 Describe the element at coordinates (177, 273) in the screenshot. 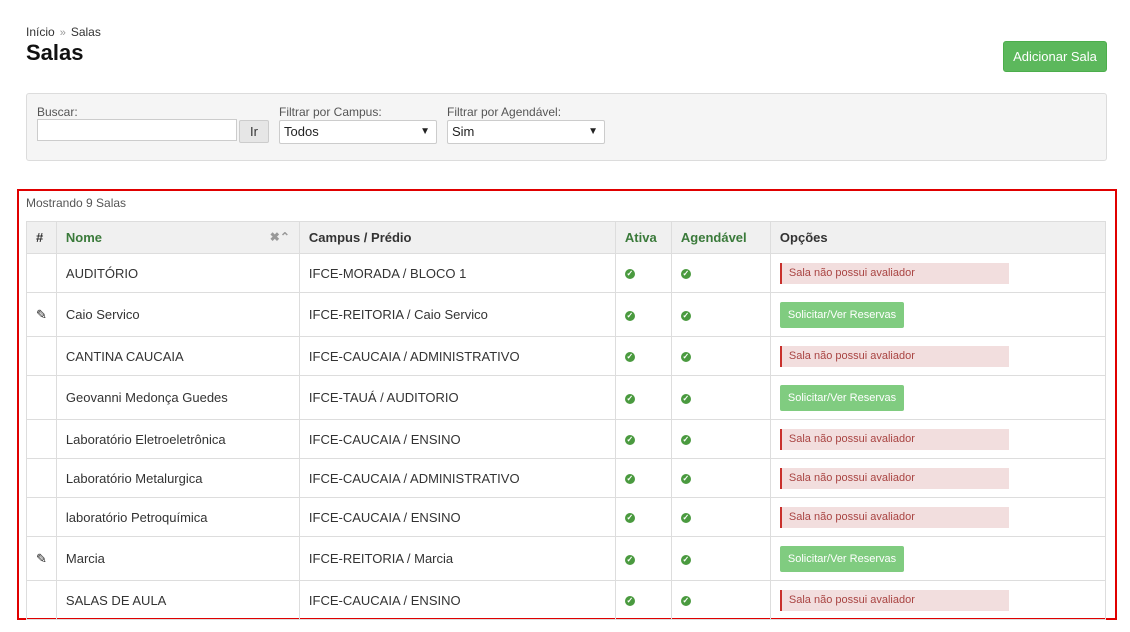

I see `room-name: AUDITÓRIO` at that location.